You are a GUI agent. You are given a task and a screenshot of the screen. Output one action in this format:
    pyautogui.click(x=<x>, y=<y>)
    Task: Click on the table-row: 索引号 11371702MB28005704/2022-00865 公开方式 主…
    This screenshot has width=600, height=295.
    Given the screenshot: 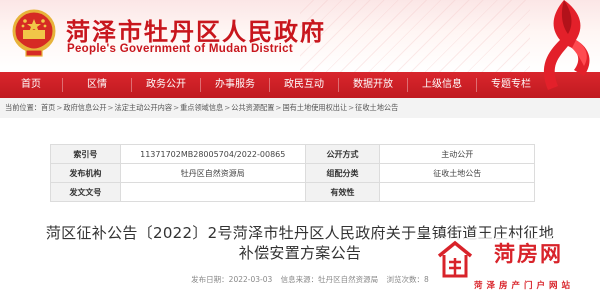 What is the action you would take?
    pyautogui.click(x=292, y=154)
    